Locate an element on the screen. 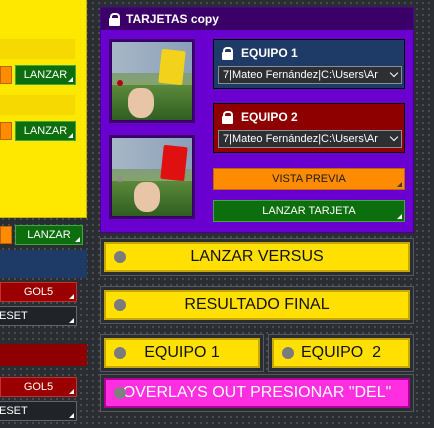 The image size is (434, 428). left-gol5-label-1: GOL5 is located at coordinates (38, 292).